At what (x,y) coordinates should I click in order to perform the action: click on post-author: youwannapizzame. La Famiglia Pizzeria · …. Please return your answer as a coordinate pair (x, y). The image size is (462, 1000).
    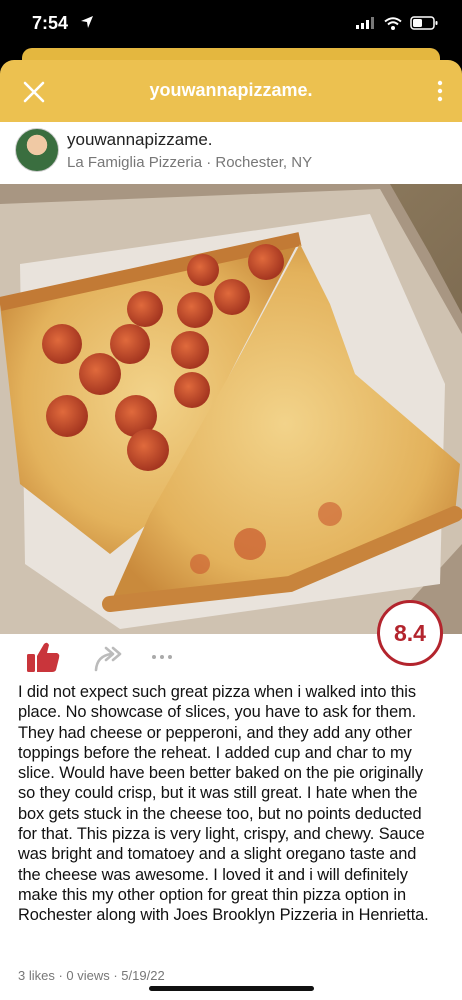
    Looking at the image, I should click on (231, 153).